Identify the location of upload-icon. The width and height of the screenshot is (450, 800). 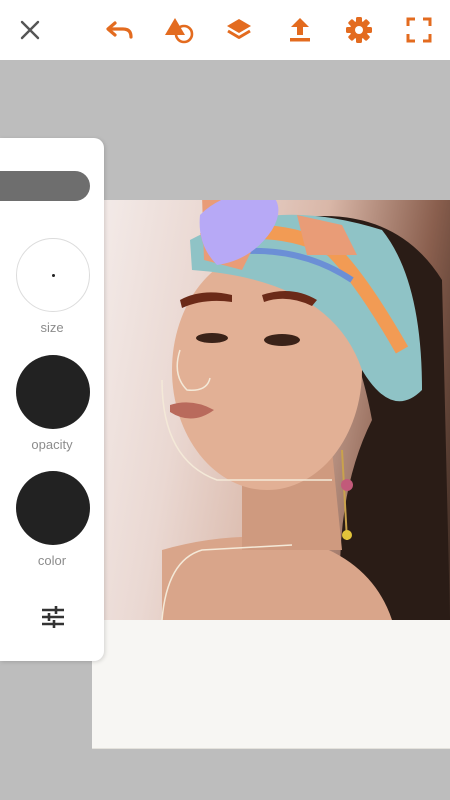
(300, 30).